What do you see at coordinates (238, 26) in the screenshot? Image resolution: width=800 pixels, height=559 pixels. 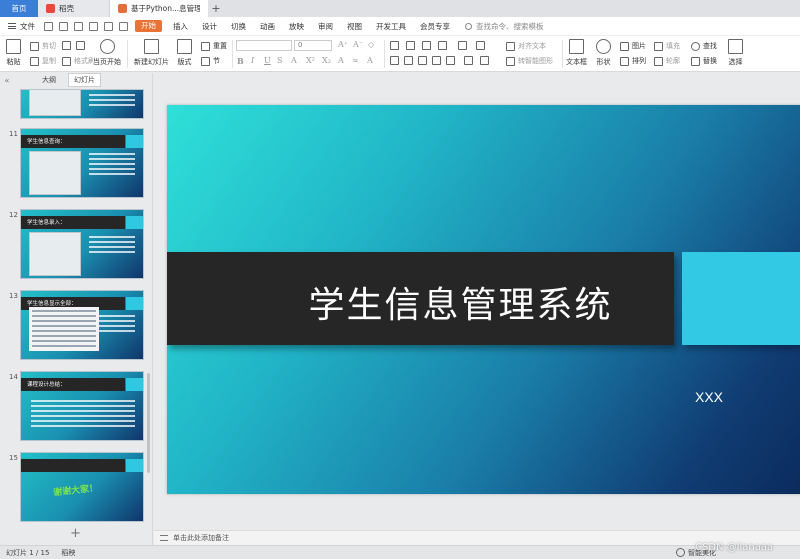 I see `menu-transitions: 切换` at bounding box center [238, 26].